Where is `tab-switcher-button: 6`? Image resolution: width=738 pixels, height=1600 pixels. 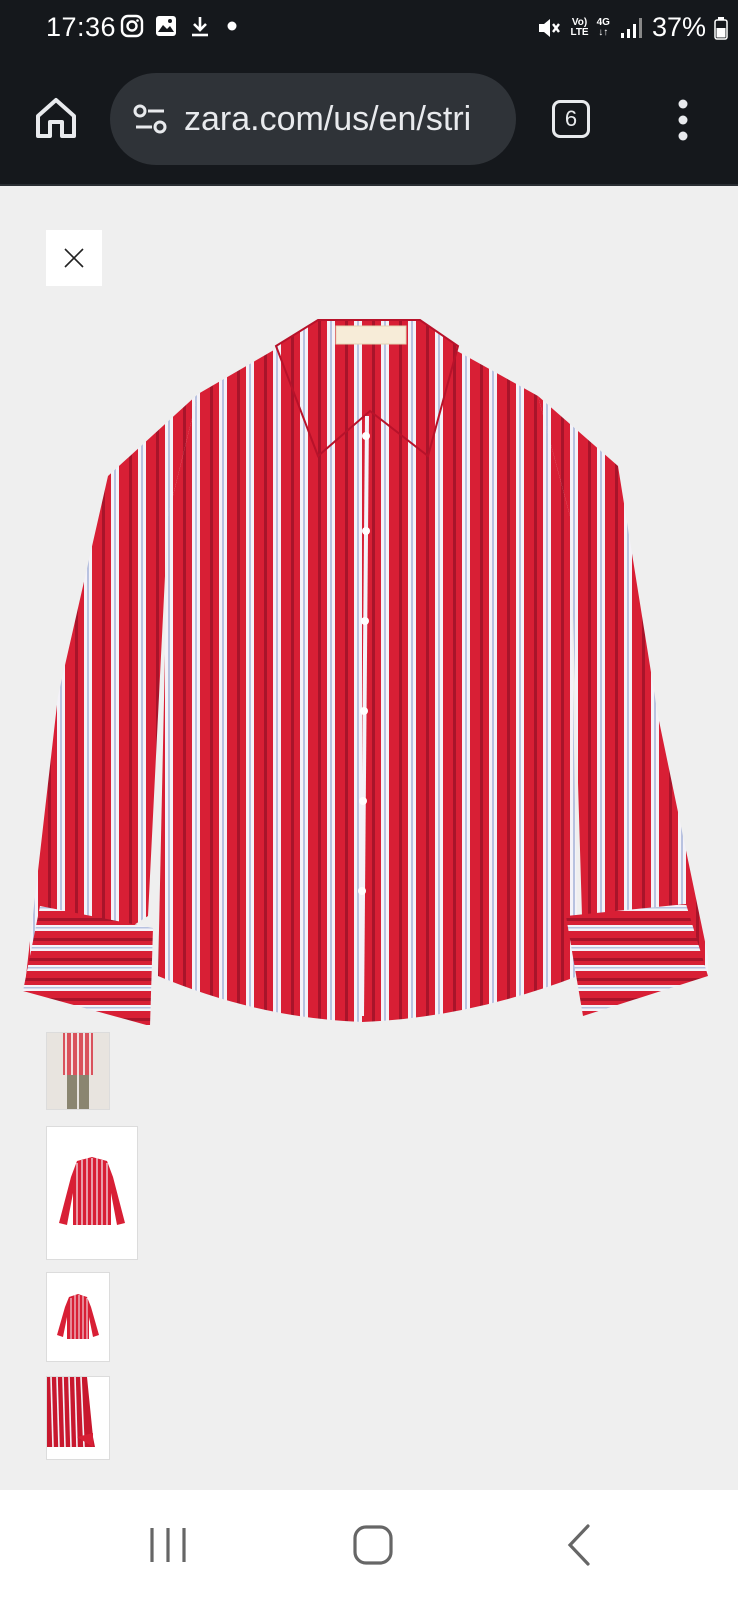 tab-switcher-button: 6 is located at coordinates (571, 119).